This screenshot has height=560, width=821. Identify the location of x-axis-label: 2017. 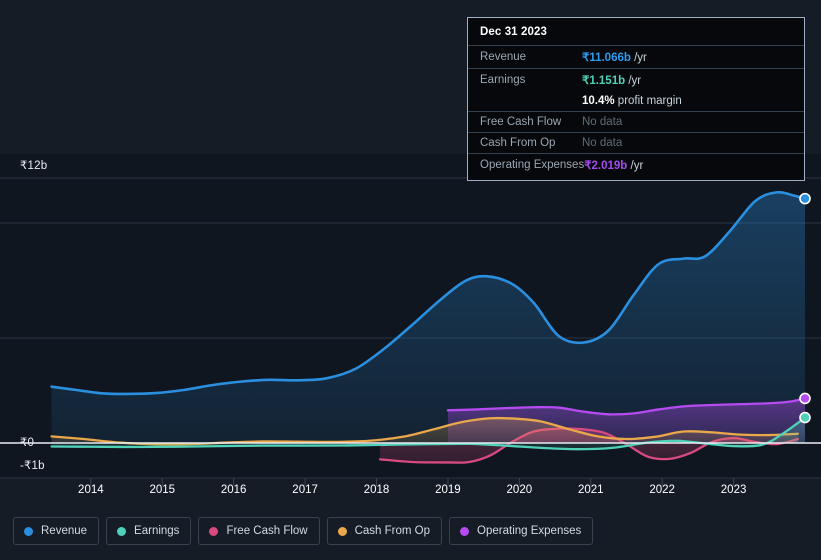
(305, 490).